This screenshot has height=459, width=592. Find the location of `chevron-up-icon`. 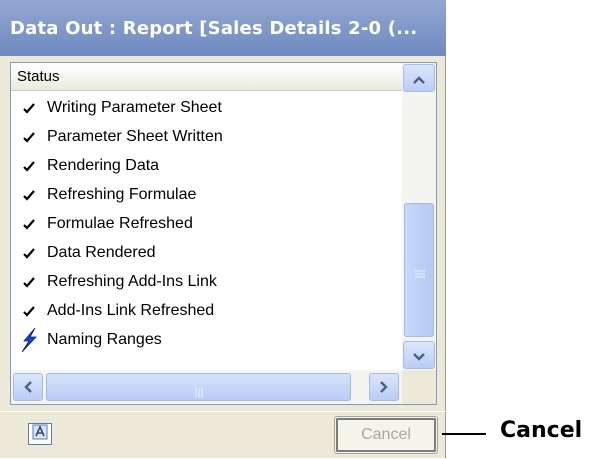

chevron-up-icon is located at coordinates (419, 78).